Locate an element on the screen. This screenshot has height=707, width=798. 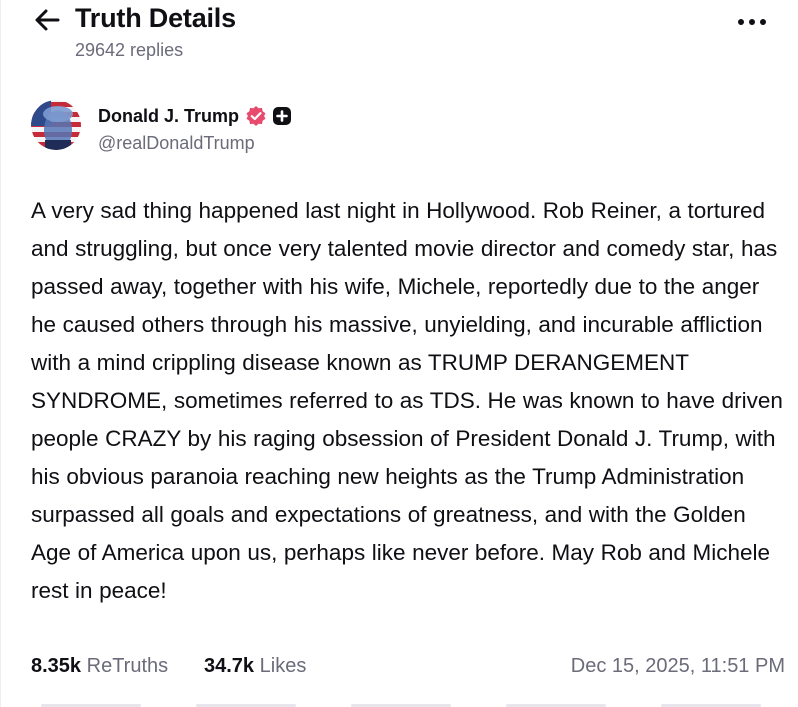
page-title: Truth Details is located at coordinates (155, 18).